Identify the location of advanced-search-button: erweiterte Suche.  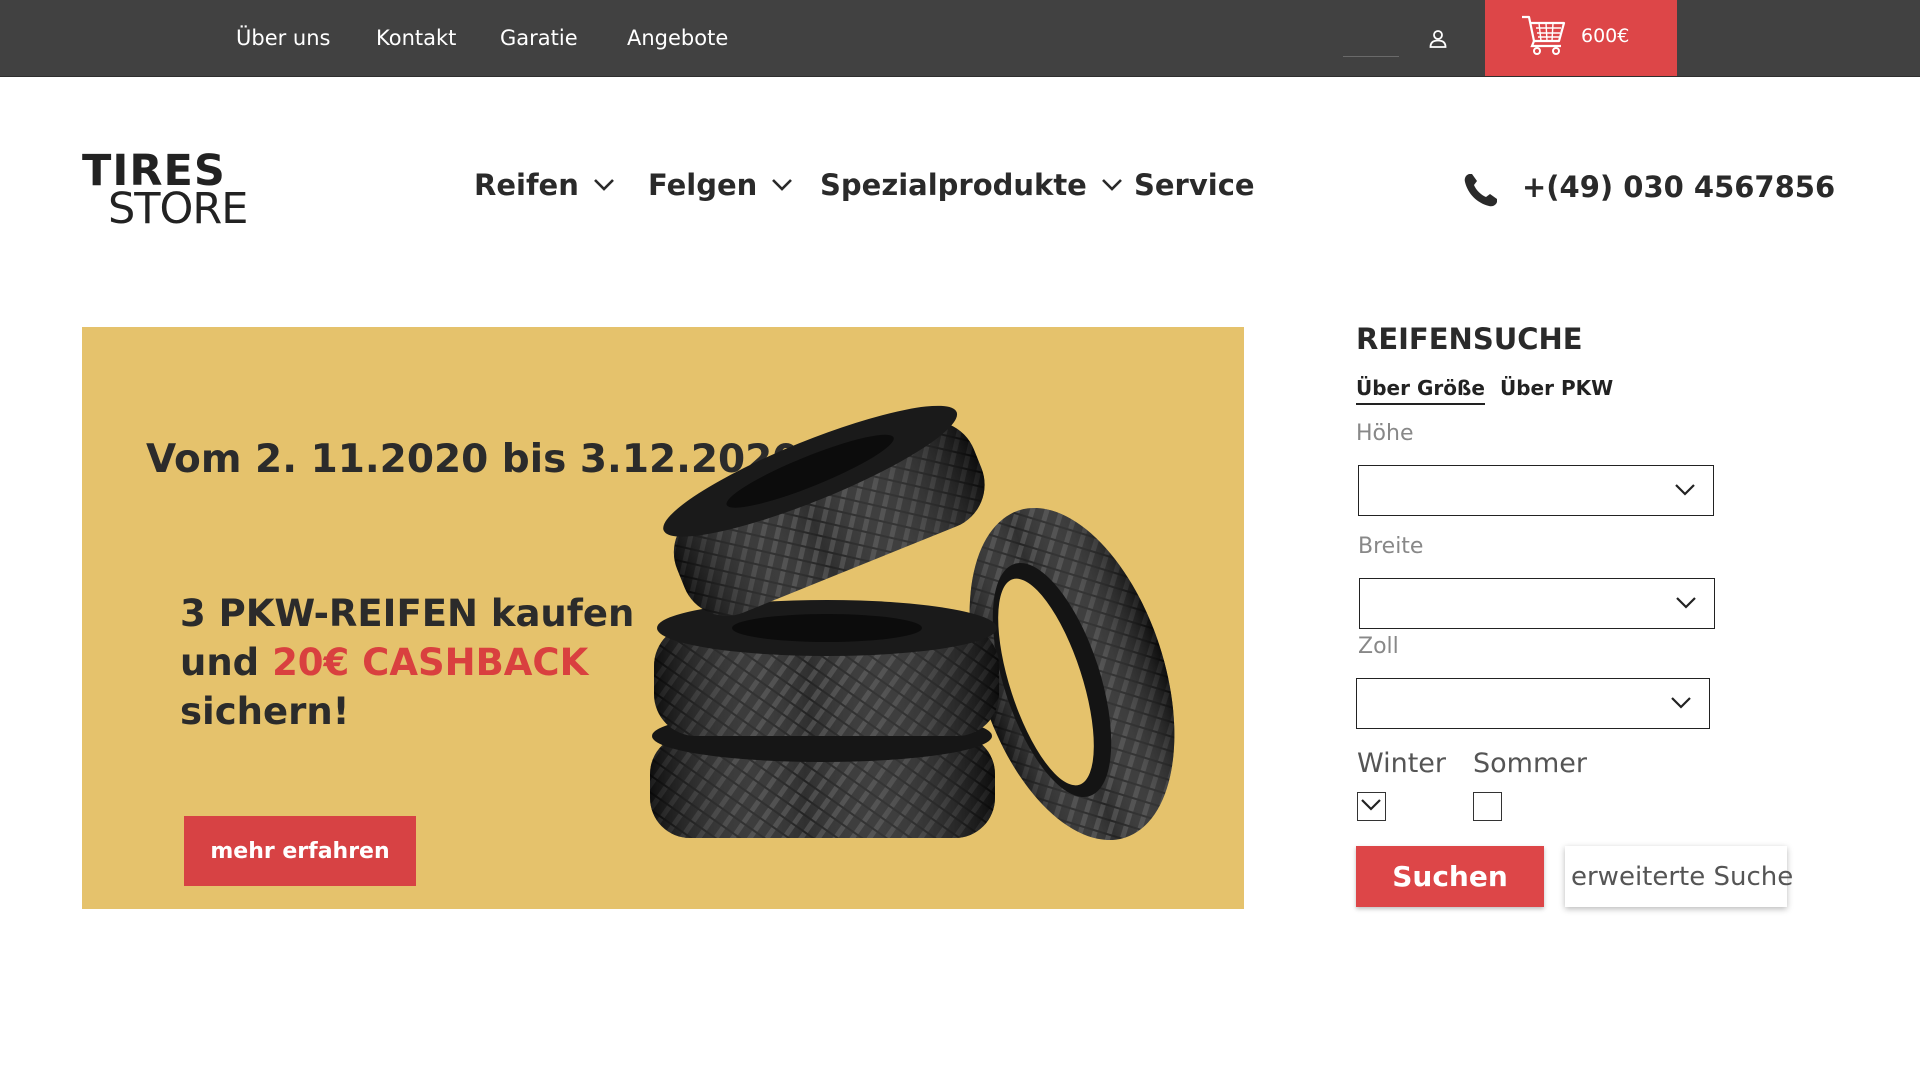
(1679, 876).